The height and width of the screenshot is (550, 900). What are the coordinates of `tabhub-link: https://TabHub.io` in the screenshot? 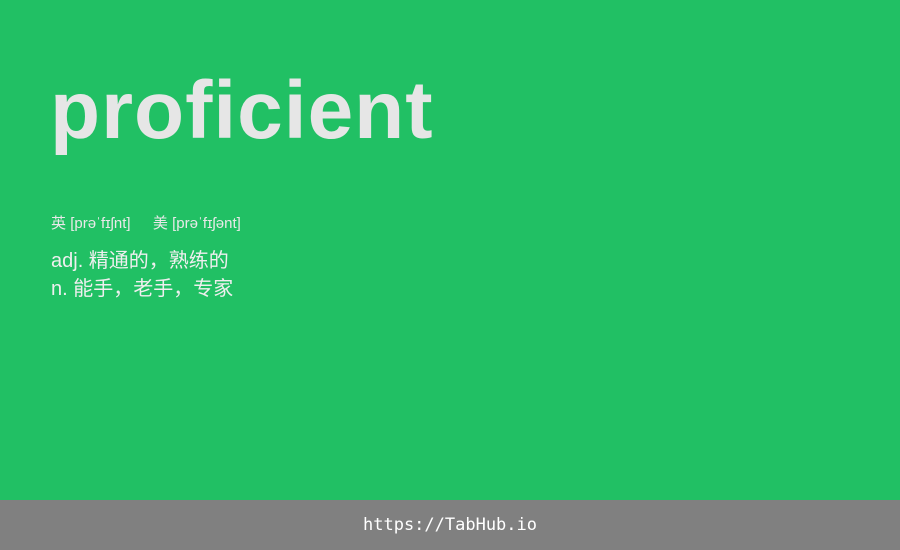 It's located at (450, 525).